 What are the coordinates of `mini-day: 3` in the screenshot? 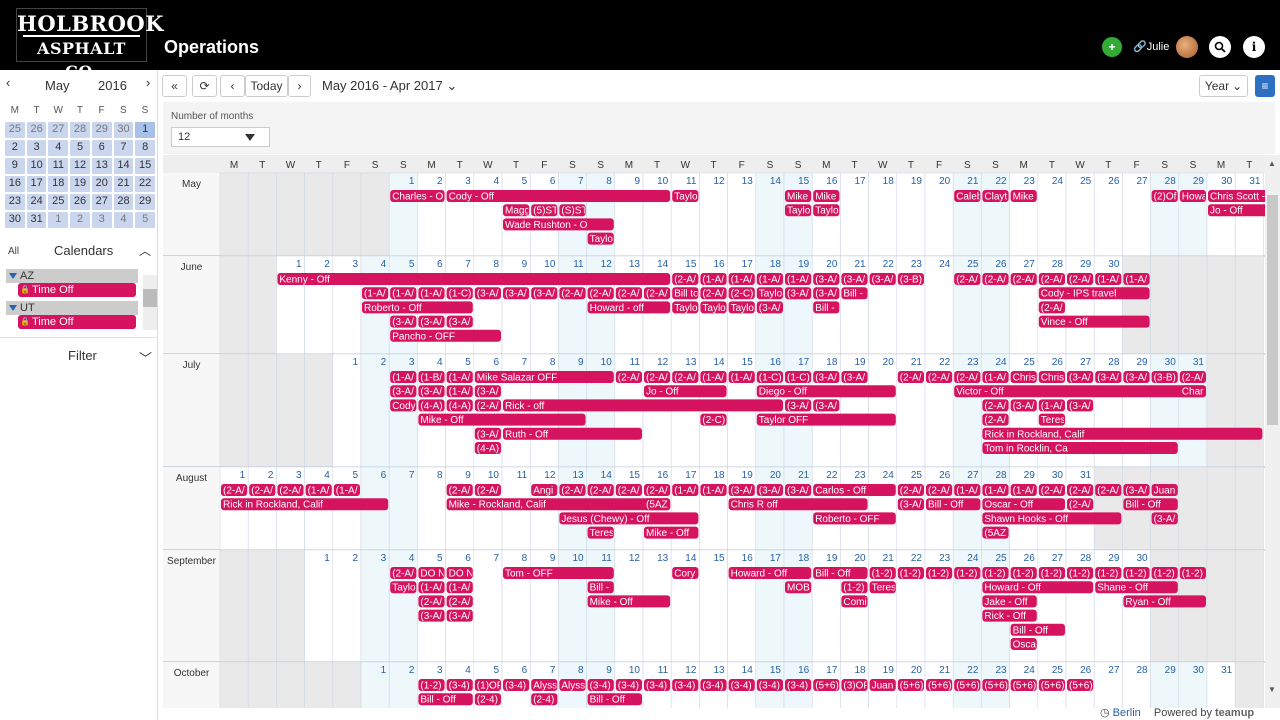 It's located at (101, 220).